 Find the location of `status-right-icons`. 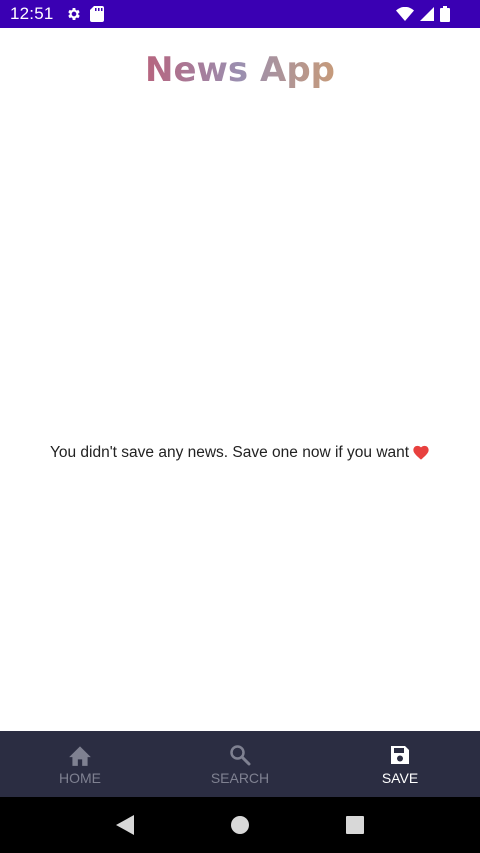

status-right-icons is located at coordinates (433, 14).